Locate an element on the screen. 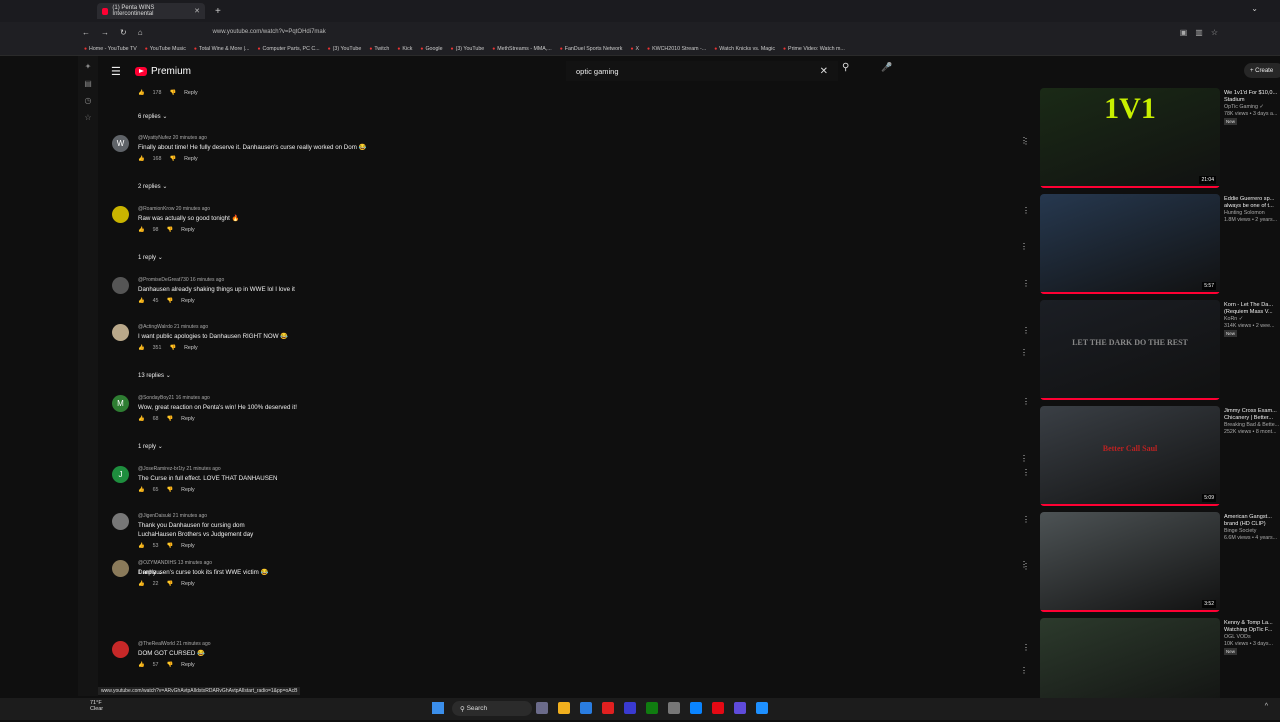 This screenshot has width=1280, height=722. video-thumbnail: Better Call Saul 5:09 is located at coordinates (1130, 456).